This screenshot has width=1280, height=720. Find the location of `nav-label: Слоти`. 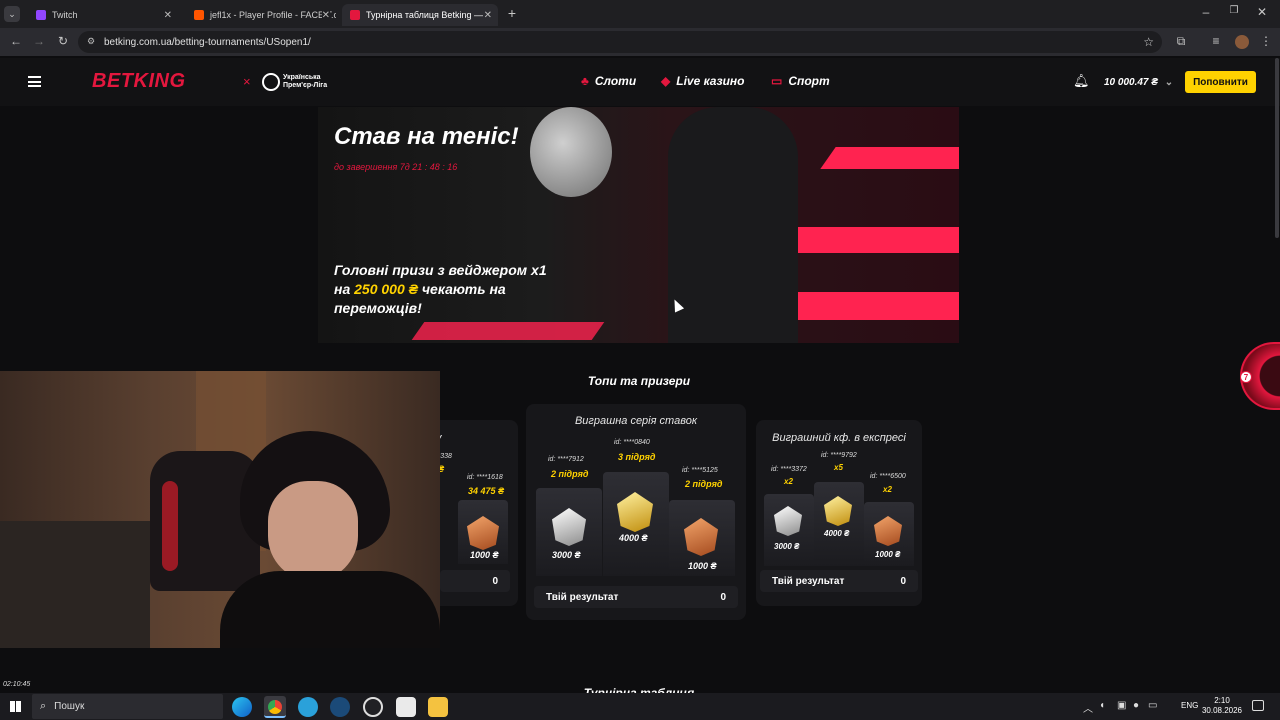

nav-label: Слоти is located at coordinates (615, 81).